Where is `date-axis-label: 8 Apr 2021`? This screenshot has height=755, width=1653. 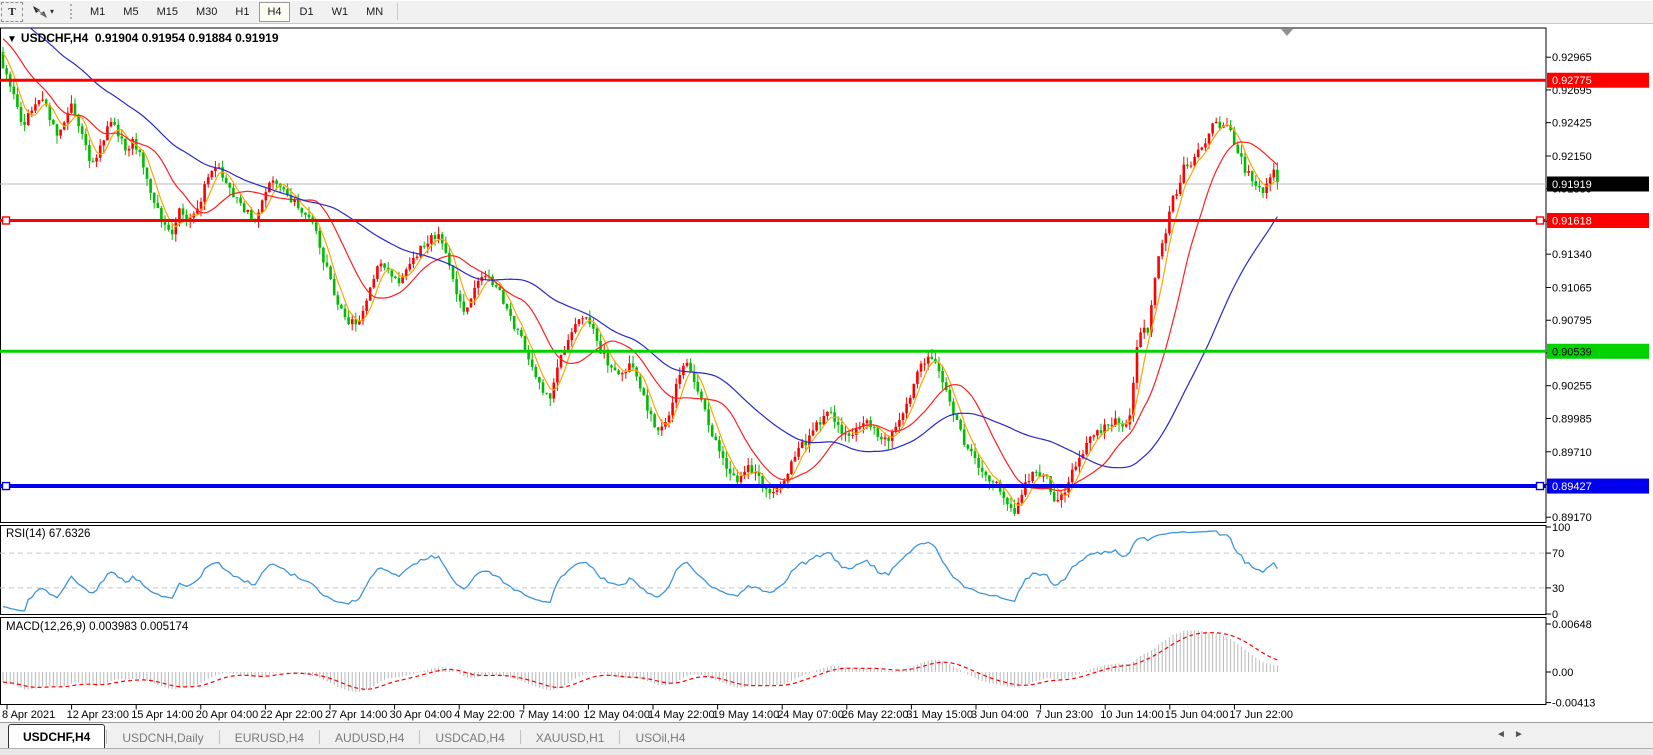
date-axis-label: 8 Apr 2021 is located at coordinates (28, 715).